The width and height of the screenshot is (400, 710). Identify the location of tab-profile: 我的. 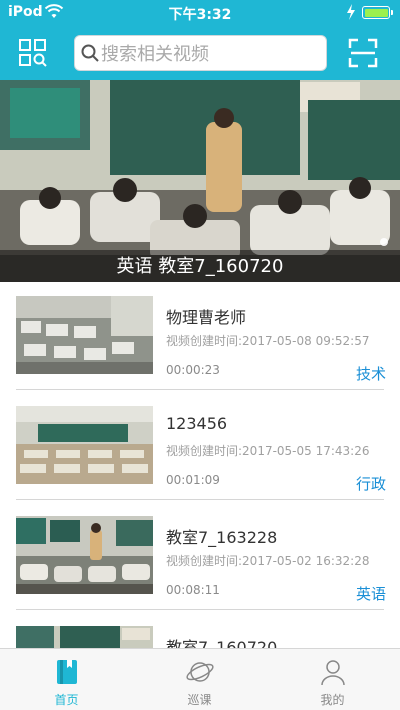
(332, 679).